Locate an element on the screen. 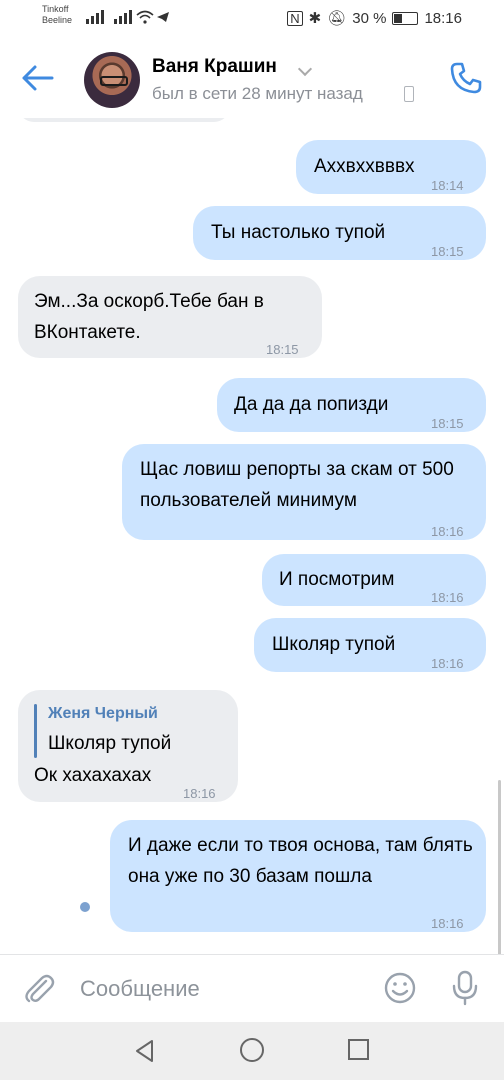 The height and width of the screenshot is (1080, 504). mobile-device-icon is located at coordinates (409, 94).